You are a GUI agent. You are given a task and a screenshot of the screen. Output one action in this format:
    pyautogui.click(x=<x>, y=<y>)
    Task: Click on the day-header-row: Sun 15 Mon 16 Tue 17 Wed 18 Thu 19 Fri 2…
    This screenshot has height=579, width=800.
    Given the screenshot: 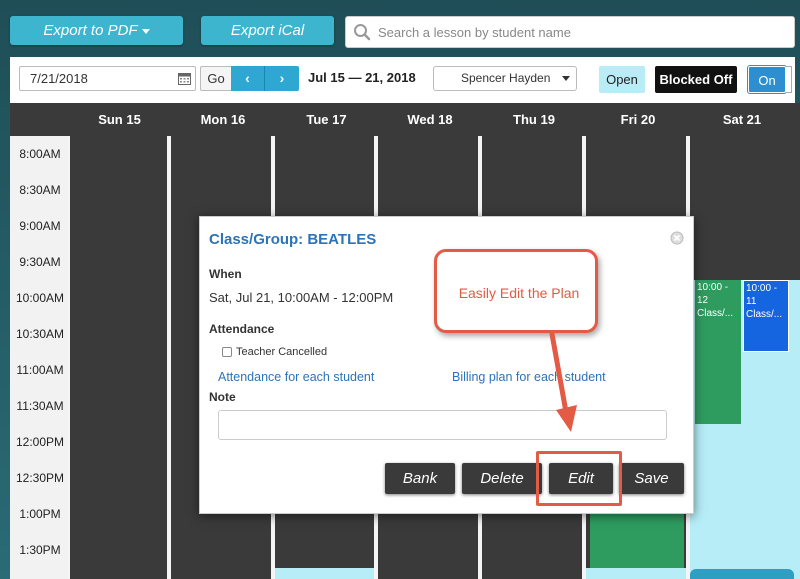 What is the action you would take?
    pyautogui.click(x=405, y=119)
    